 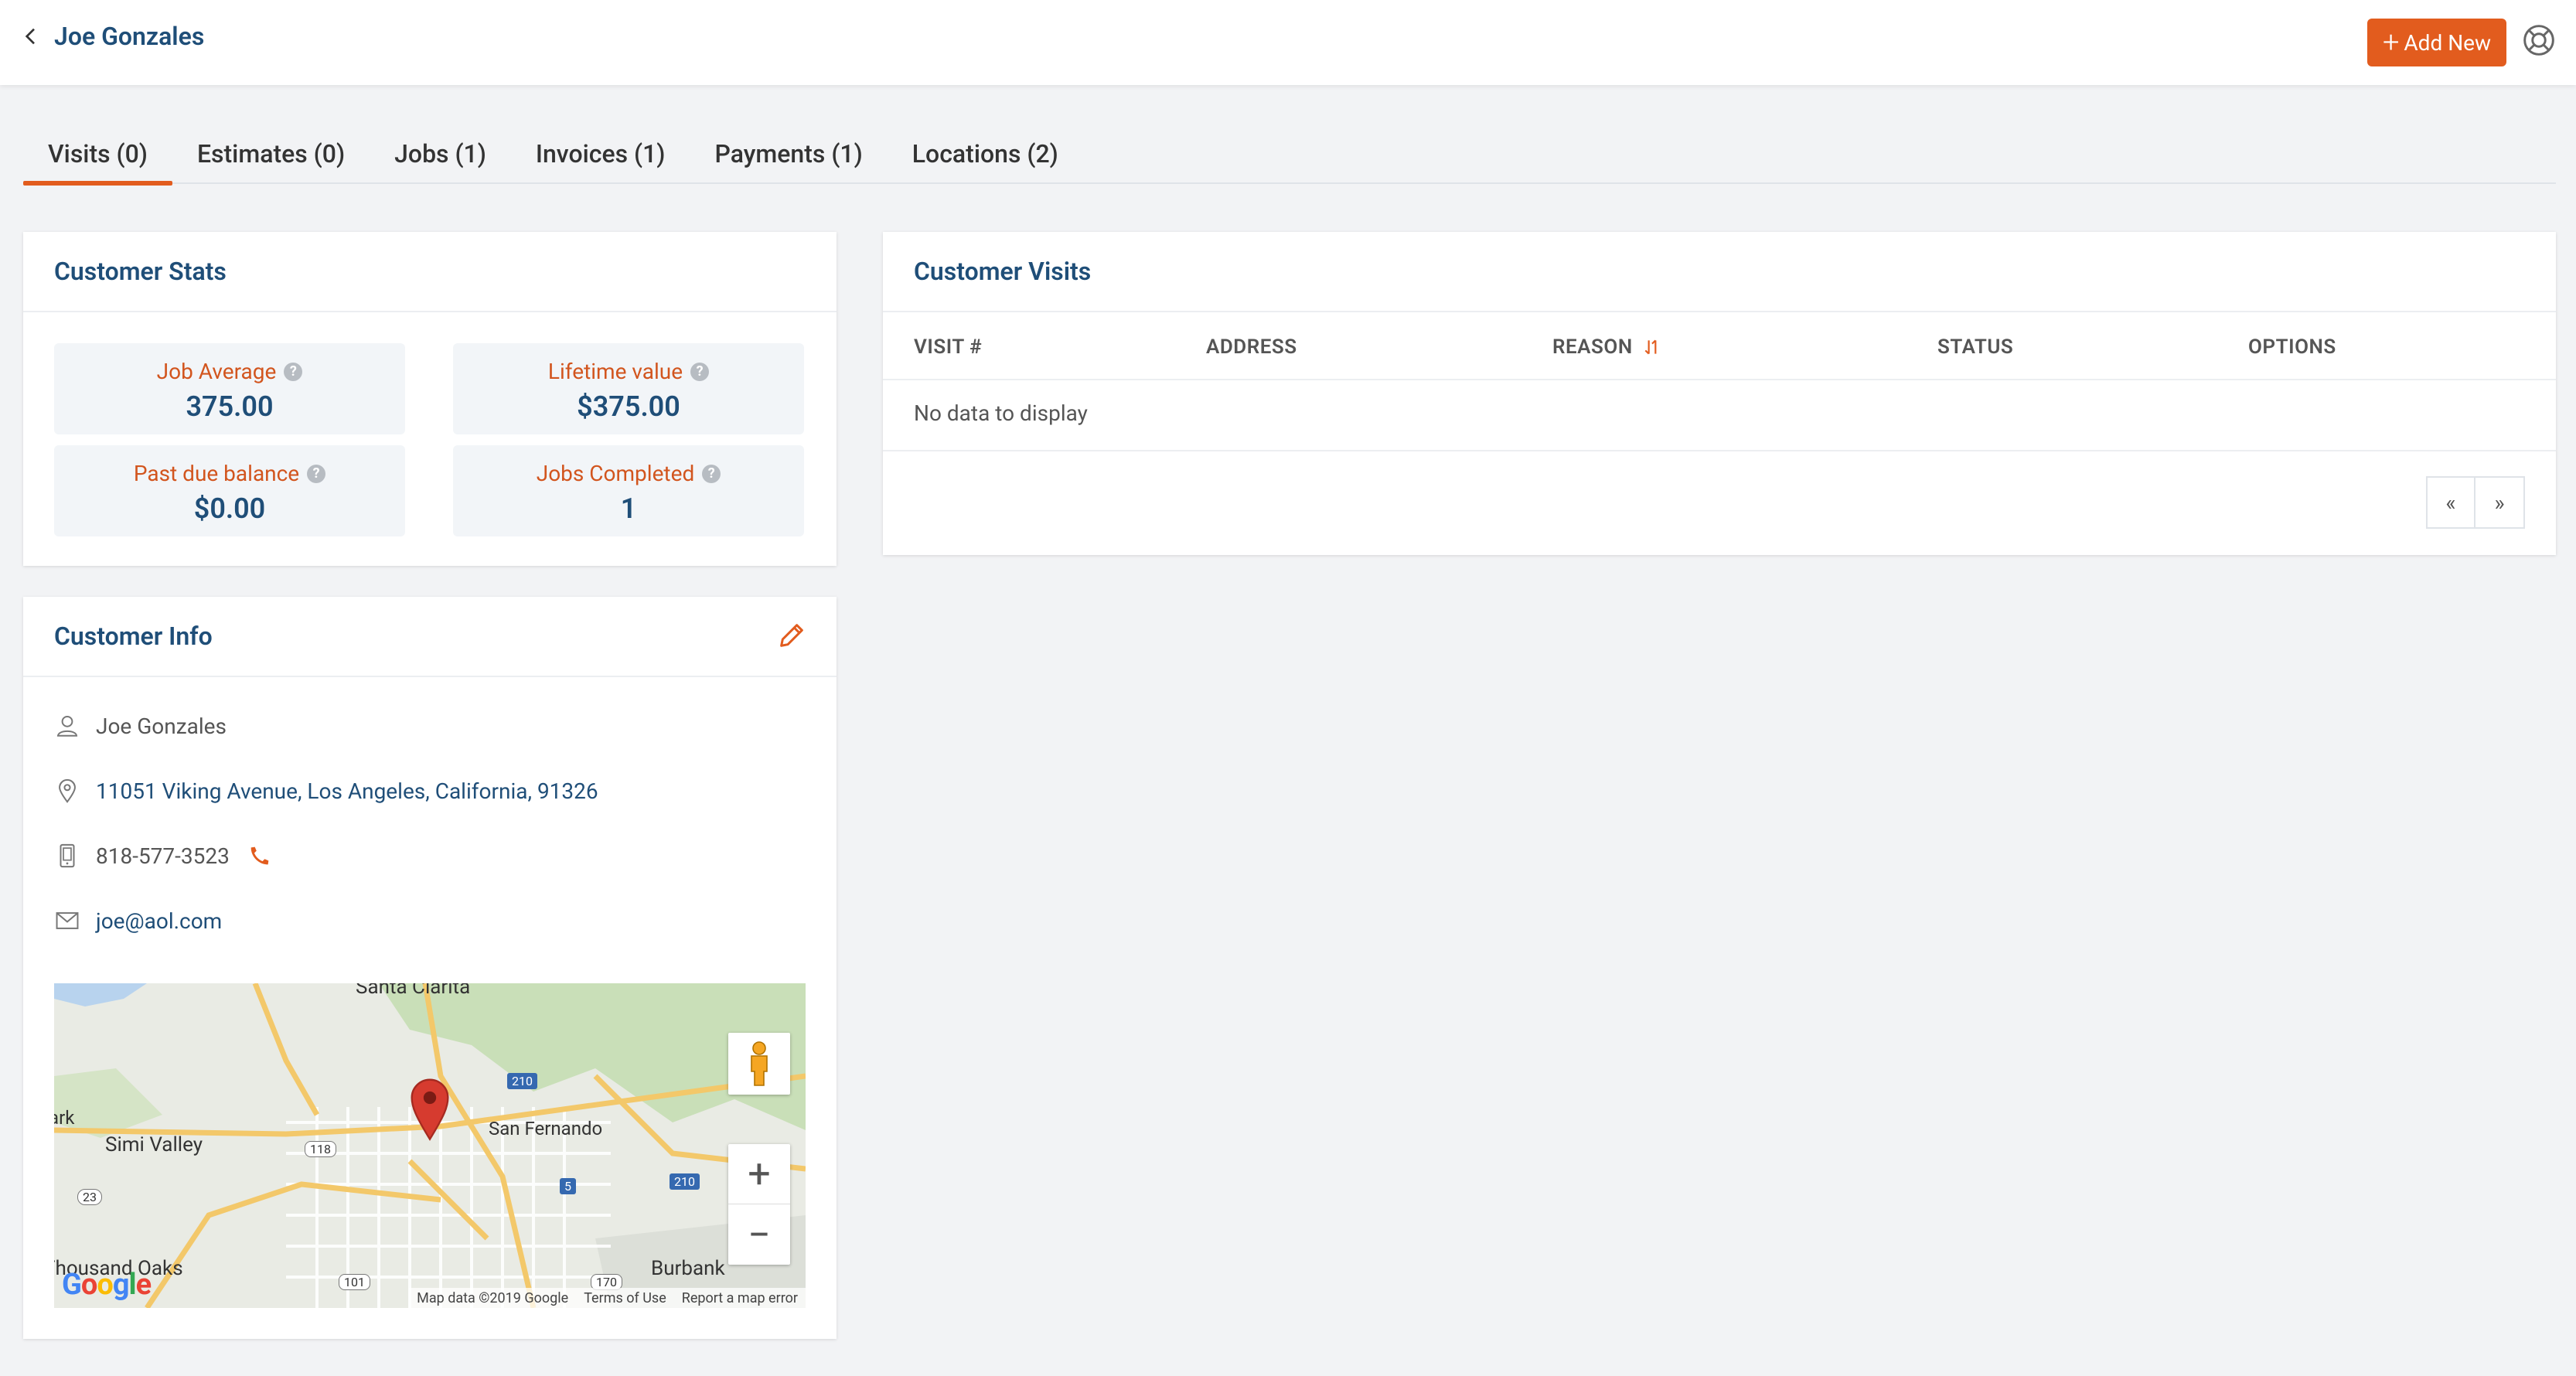 I want to click on customer-visits-header: Customer Visits, so click(x=1720, y=272).